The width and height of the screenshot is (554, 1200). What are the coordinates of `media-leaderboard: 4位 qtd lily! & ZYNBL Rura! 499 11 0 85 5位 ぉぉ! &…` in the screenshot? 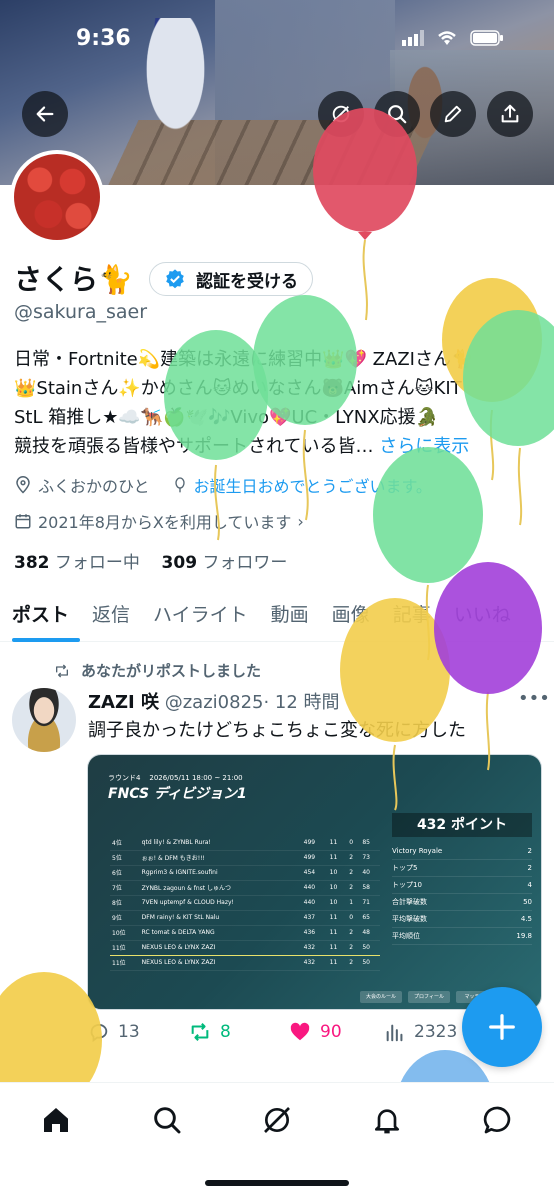 It's located at (245, 903).